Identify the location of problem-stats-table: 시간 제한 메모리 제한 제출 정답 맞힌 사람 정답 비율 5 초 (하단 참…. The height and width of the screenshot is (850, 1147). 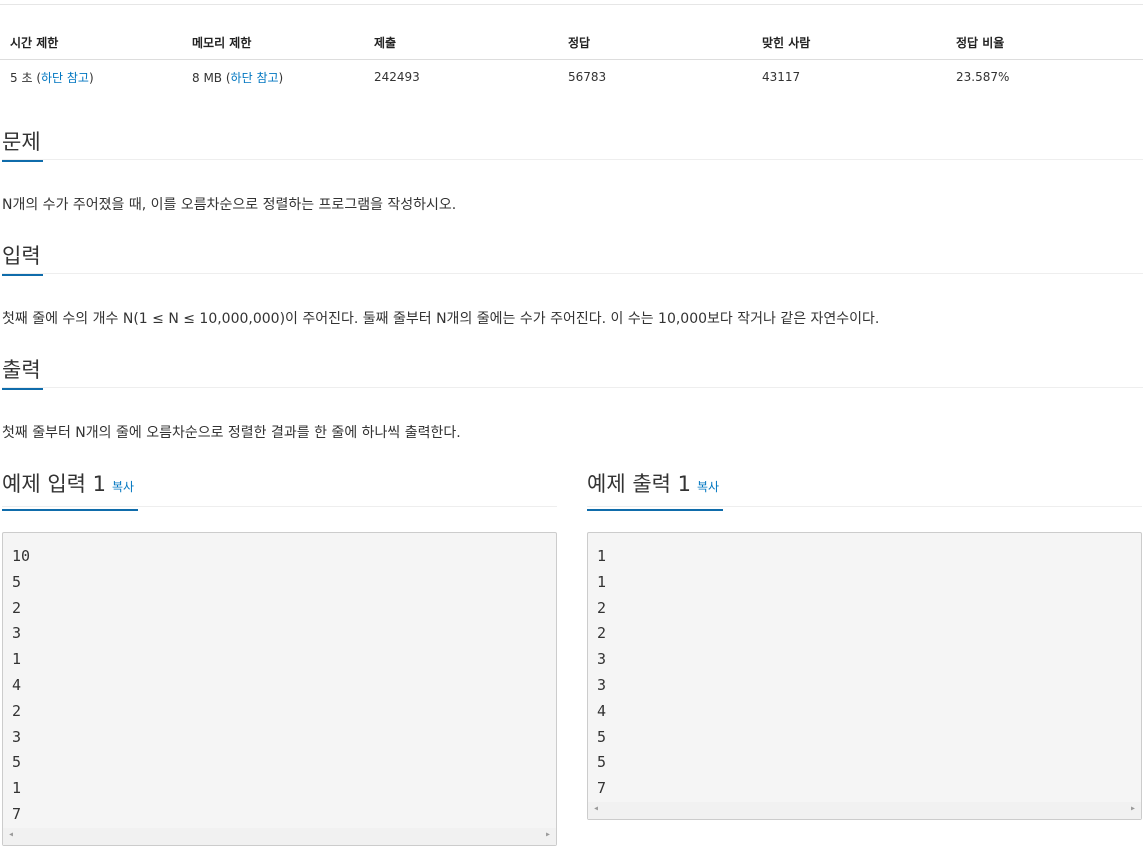
(571, 59).